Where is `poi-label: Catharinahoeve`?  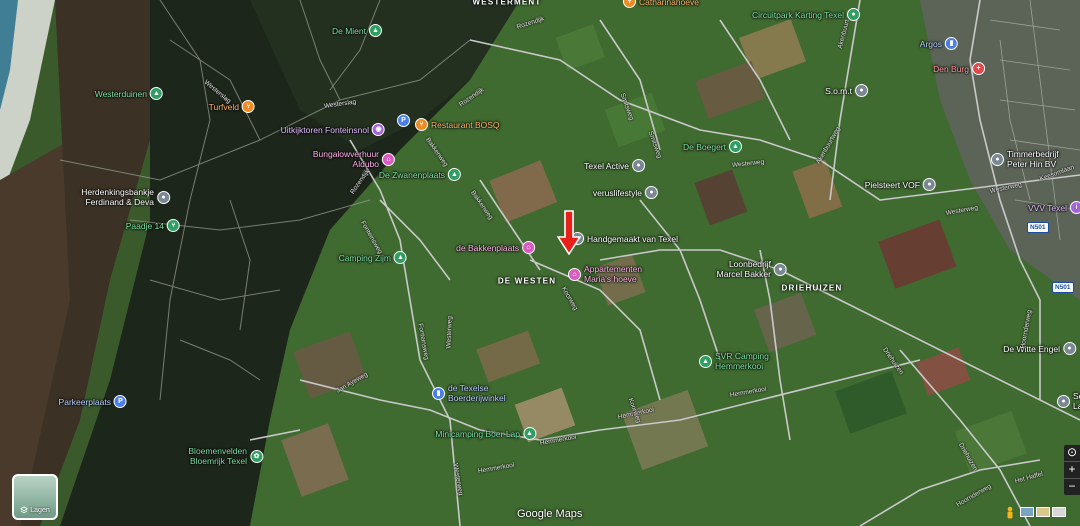
poi-label: Catharinahoeve is located at coordinates (669, 3).